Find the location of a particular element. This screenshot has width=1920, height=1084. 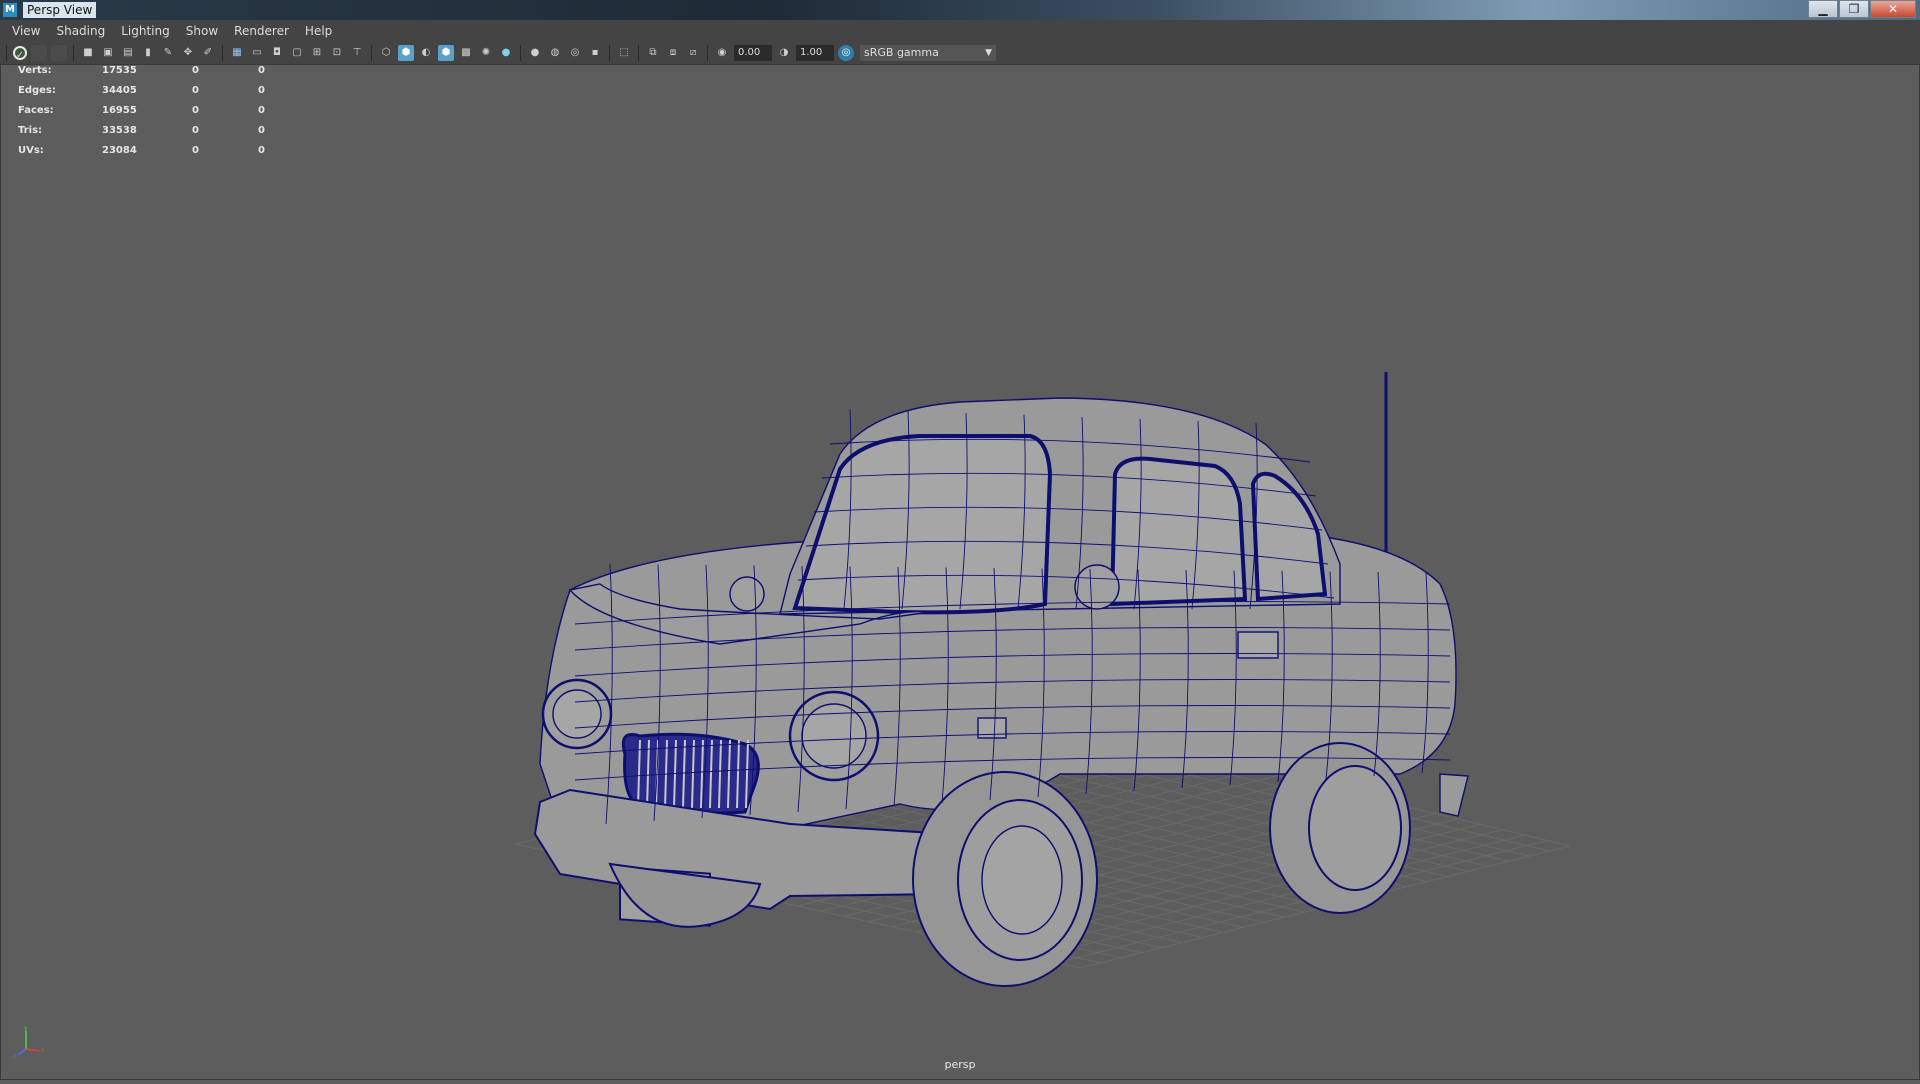

color-space-dropdown: sRGB gamma ▼ is located at coordinates (928, 53).